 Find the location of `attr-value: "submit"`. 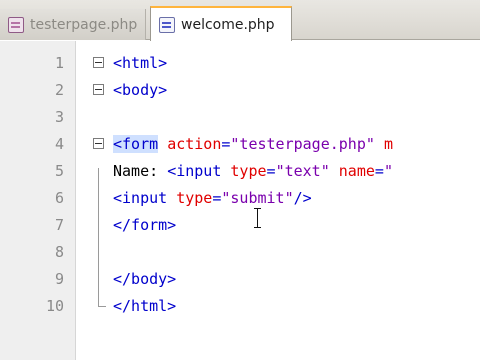

attr-value: "submit" is located at coordinates (257, 198).